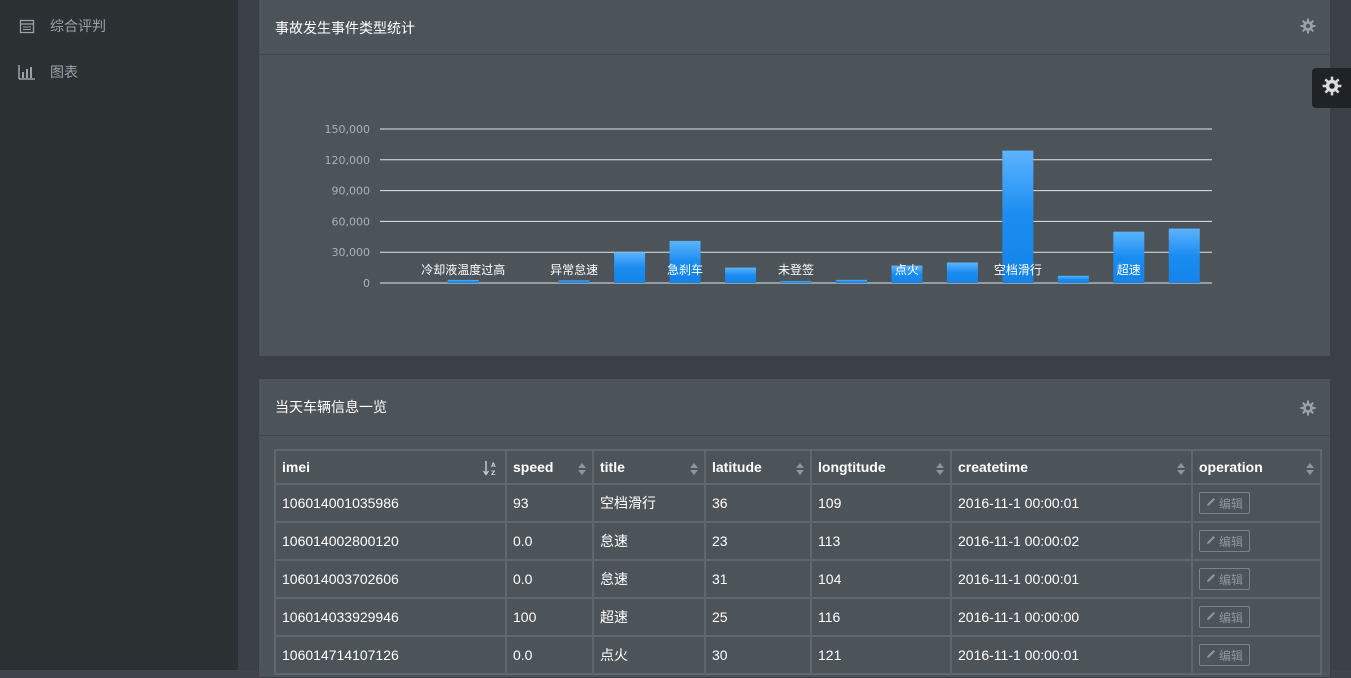 This screenshot has width=1351, height=678. What do you see at coordinates (463, 269) in the screenshot?
I see `category-label: 冷却液温度过高` at bounding box center [463, 269].